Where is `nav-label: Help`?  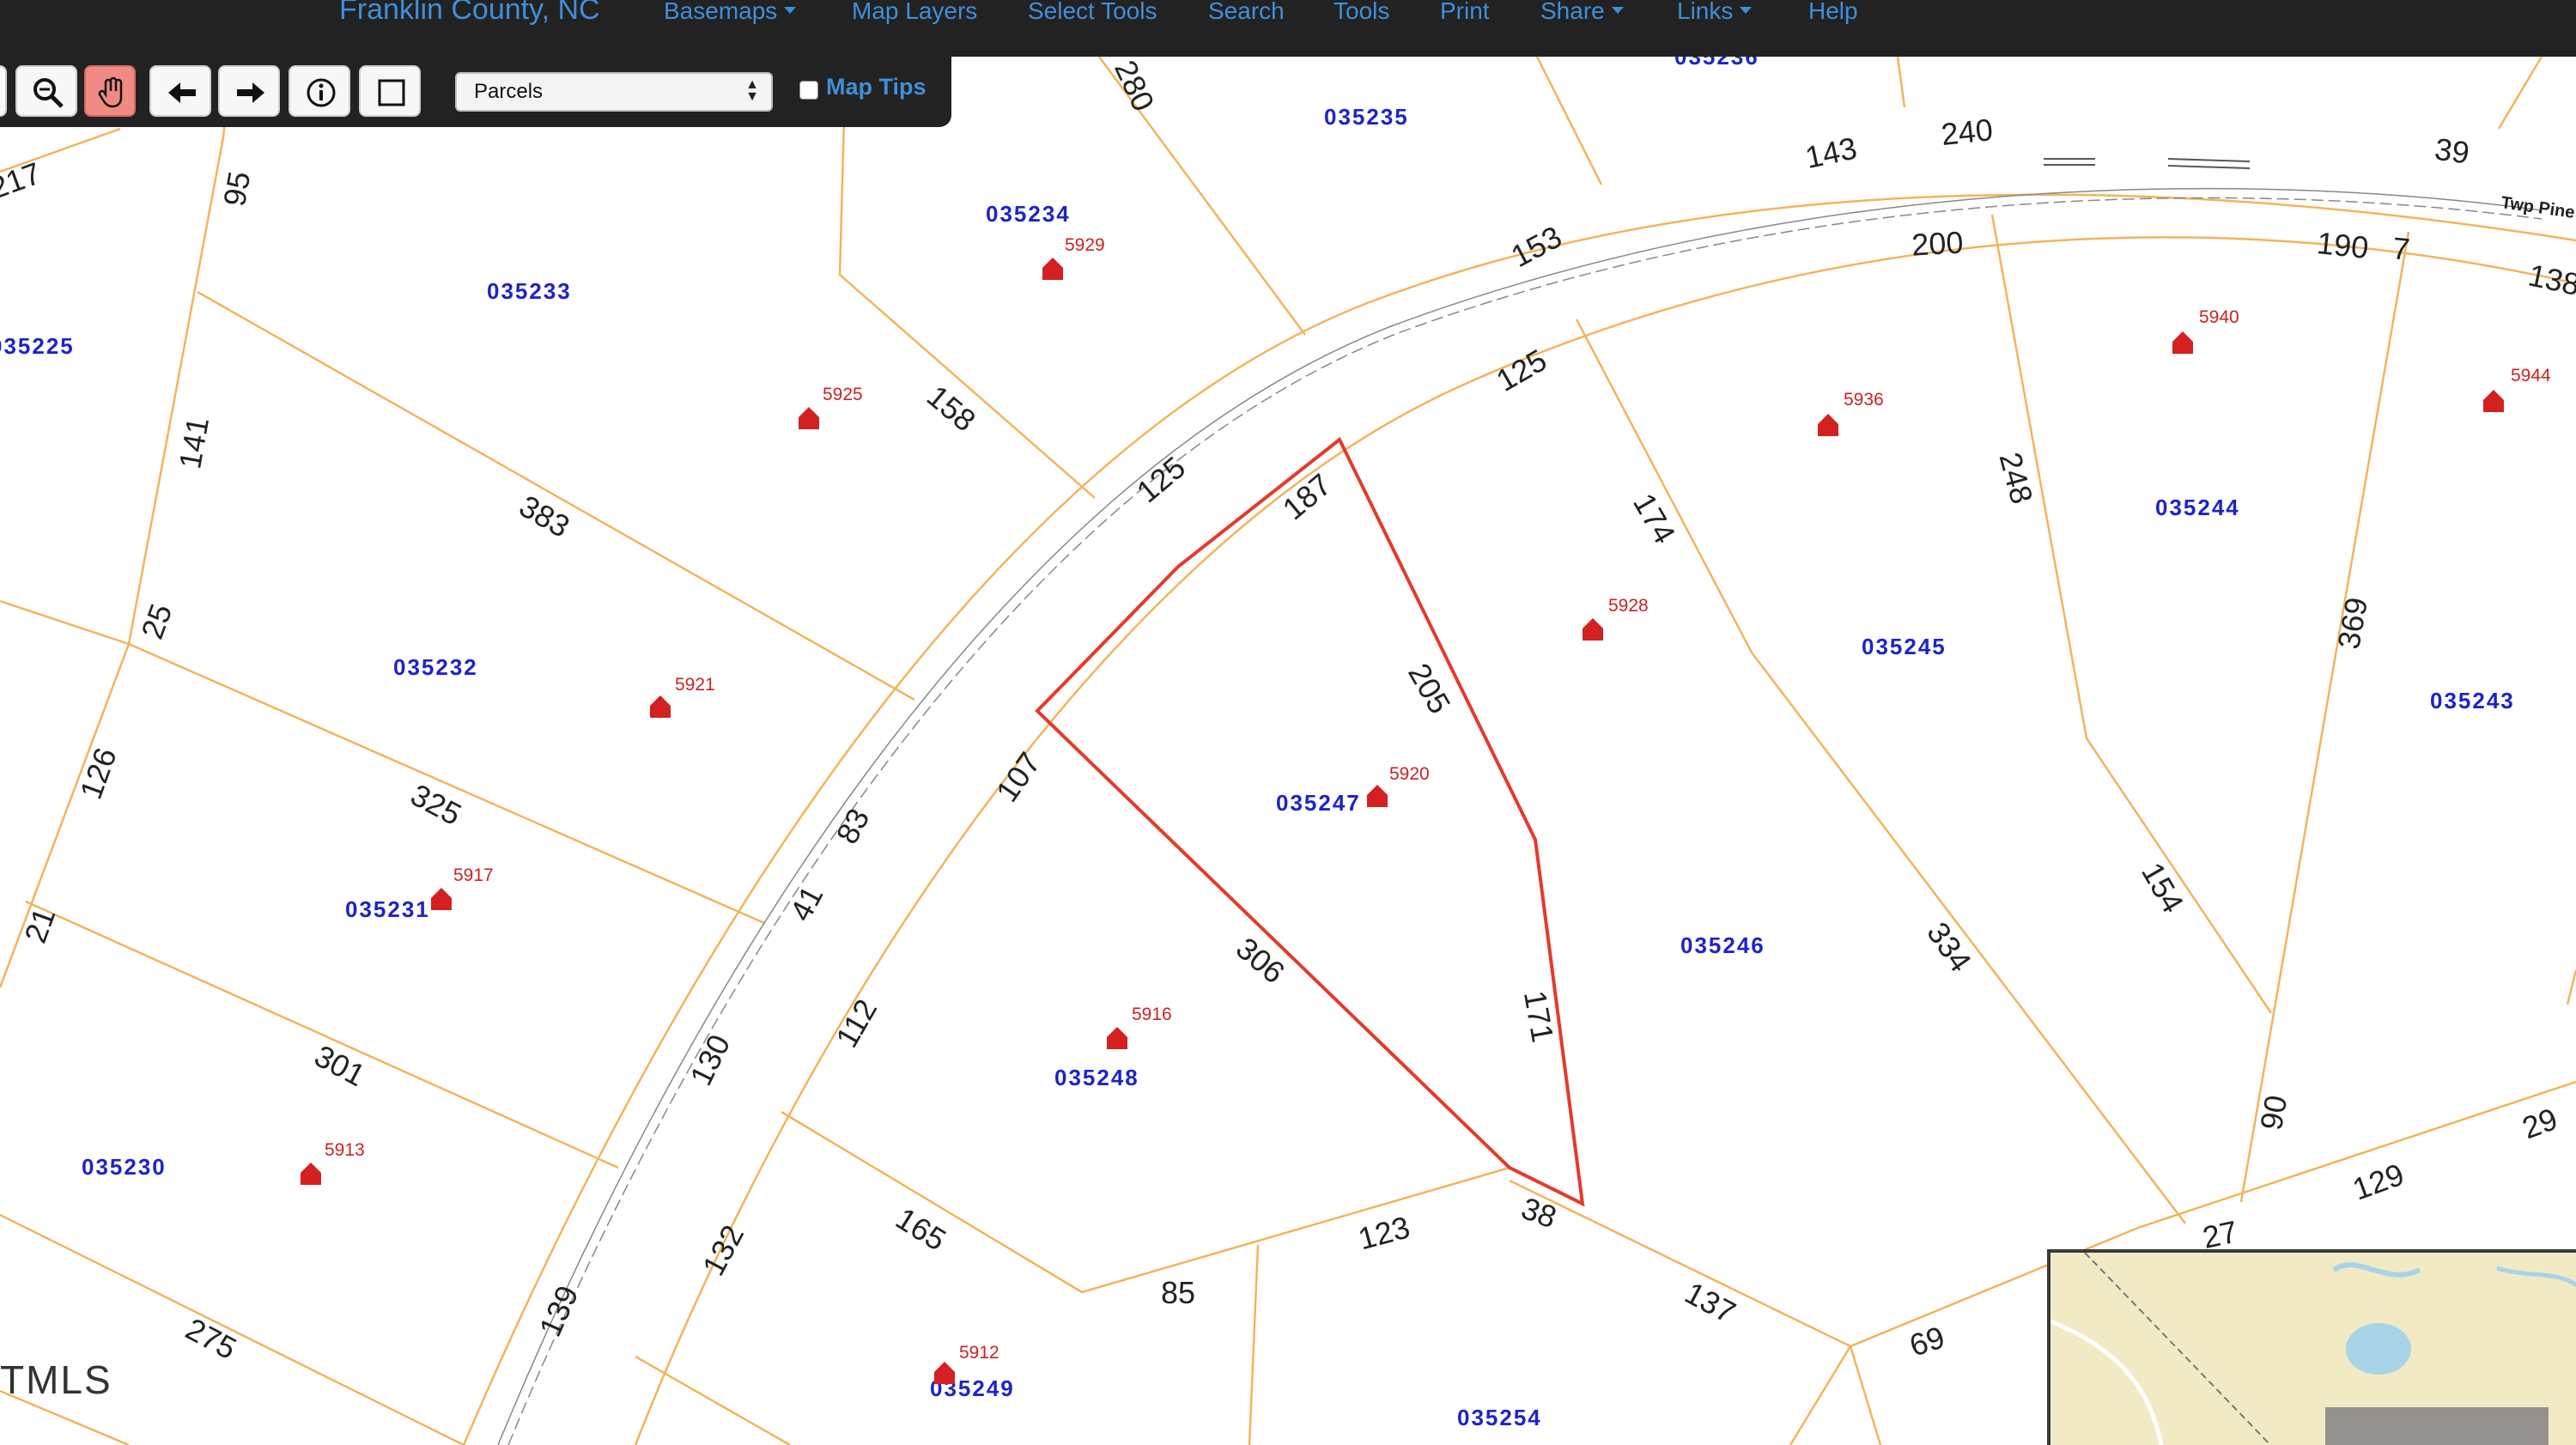 nav-label: Help is located at coordinates (1833, 12).